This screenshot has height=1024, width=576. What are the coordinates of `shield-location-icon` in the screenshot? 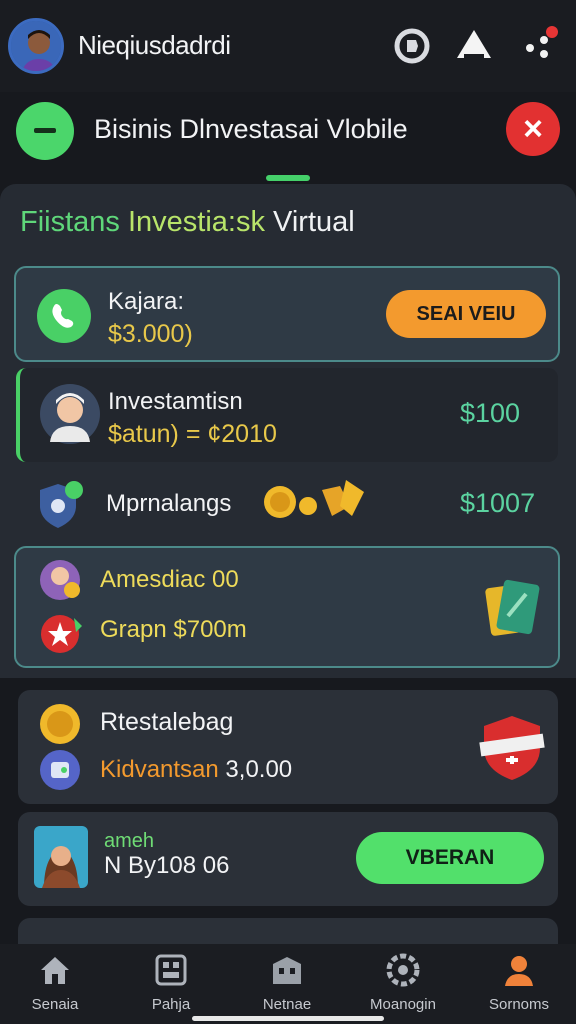 It's located at (61, 504).